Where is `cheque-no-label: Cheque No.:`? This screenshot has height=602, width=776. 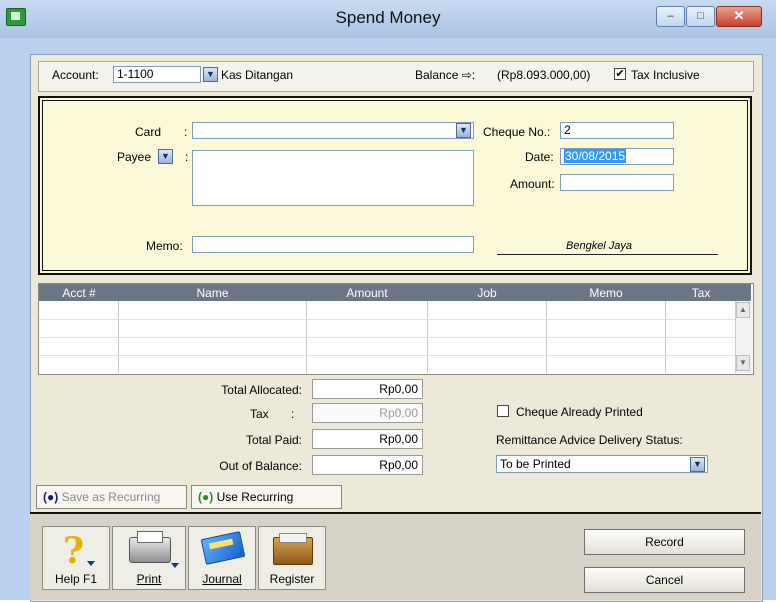
cheque-no-label: Cheque No.: is located at coordinates (517, 132).